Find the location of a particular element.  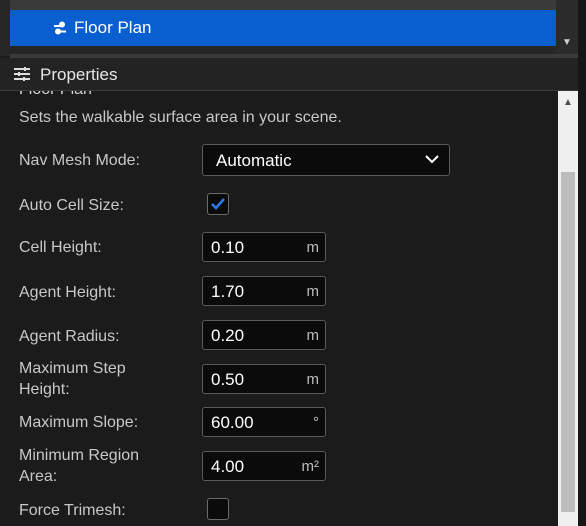

outliner-item-label: Floor Plan is located at coordinates (113, 27).